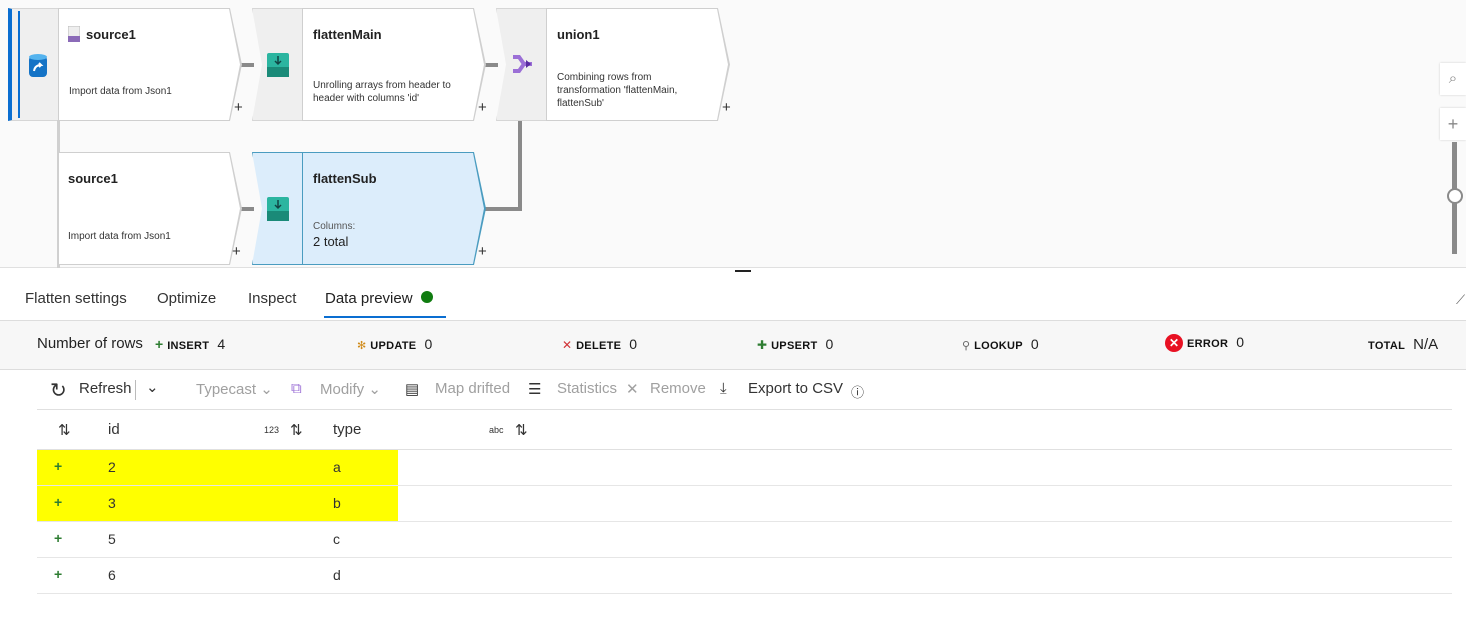 Image resolution: width=1466 pixels, height=631 pixels. What do you see at coordinates (535, 389) in the screenshot?
I see `statistics-icon: ☰` at bounding box center [535, 389].